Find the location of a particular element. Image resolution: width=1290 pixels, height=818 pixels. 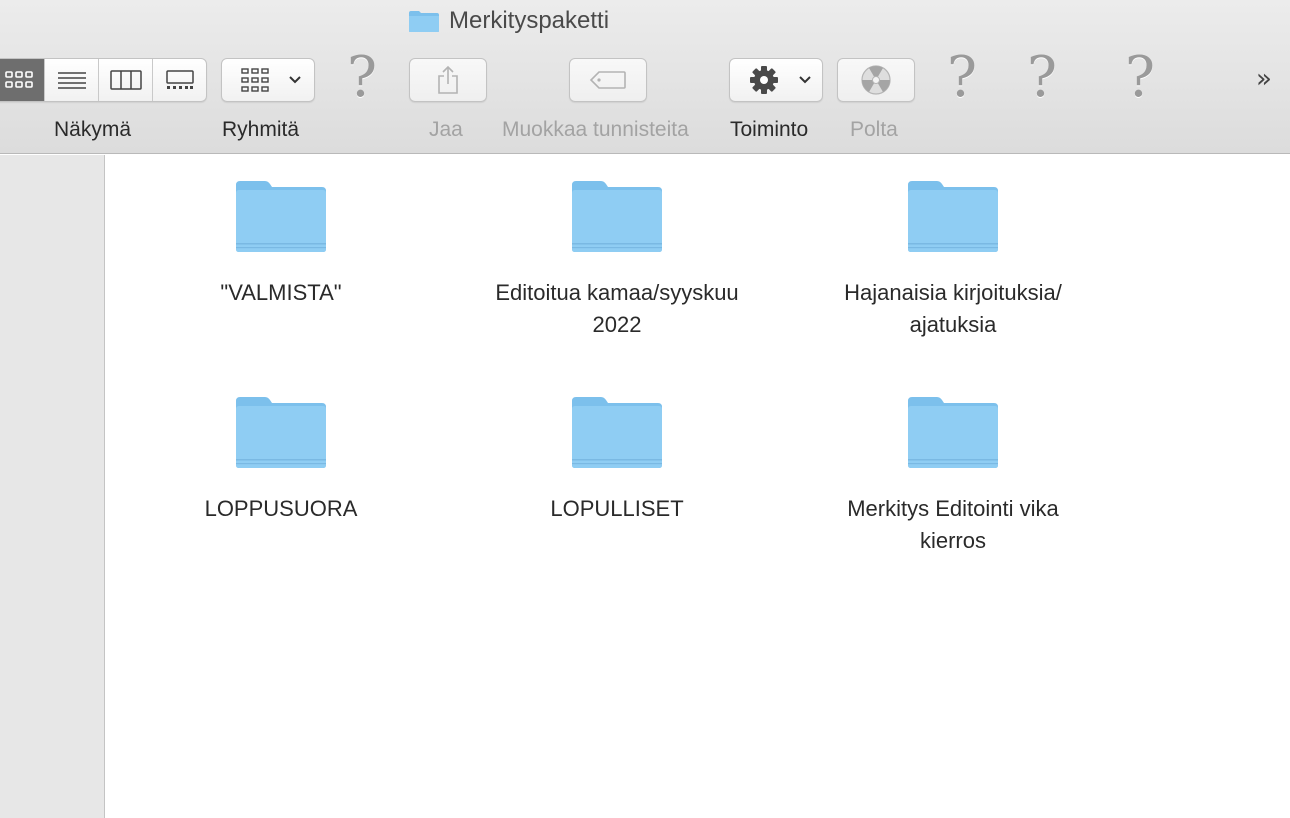

action-button is located at coordinates (776, 80).